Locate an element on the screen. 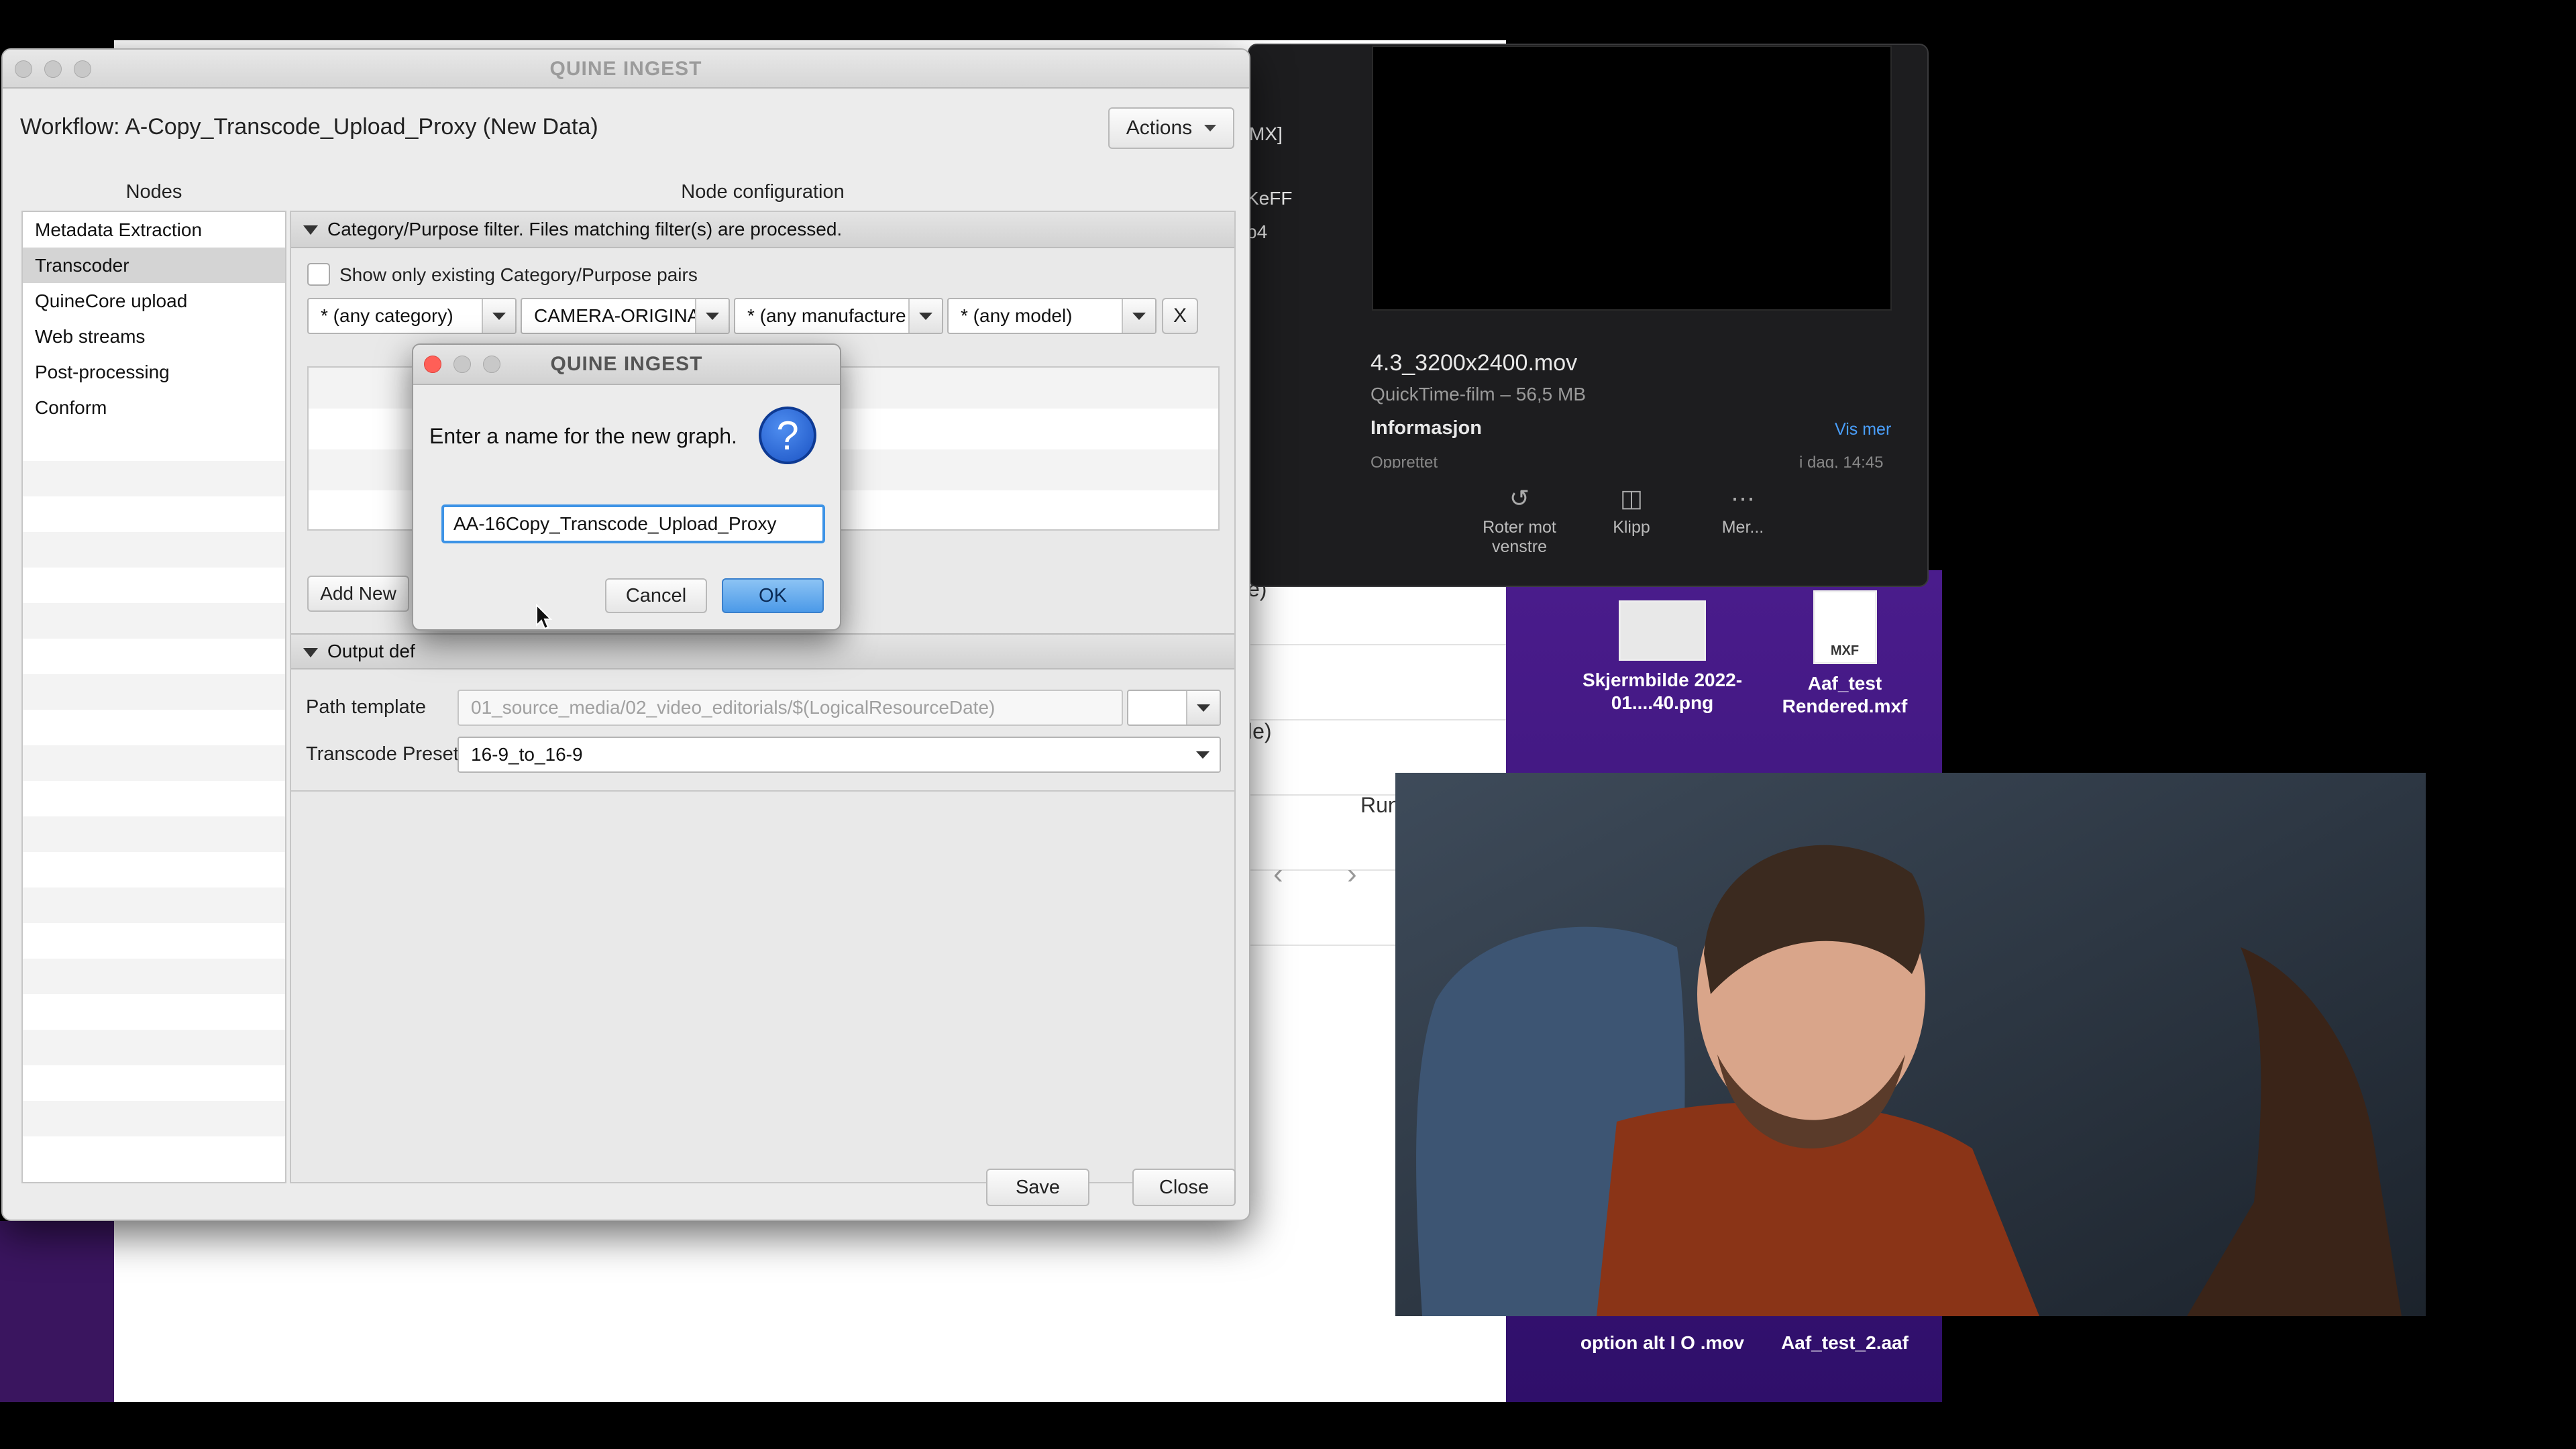 The image size is (2576, 1449). category-value: * (any category) is located at coordinates (387, 315).